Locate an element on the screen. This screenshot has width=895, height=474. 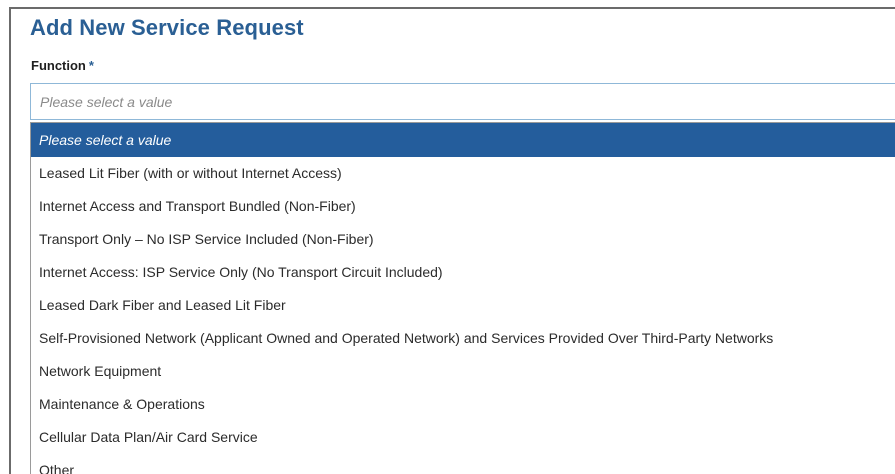
function-label-text: Function is located at coordinates (58, 65).